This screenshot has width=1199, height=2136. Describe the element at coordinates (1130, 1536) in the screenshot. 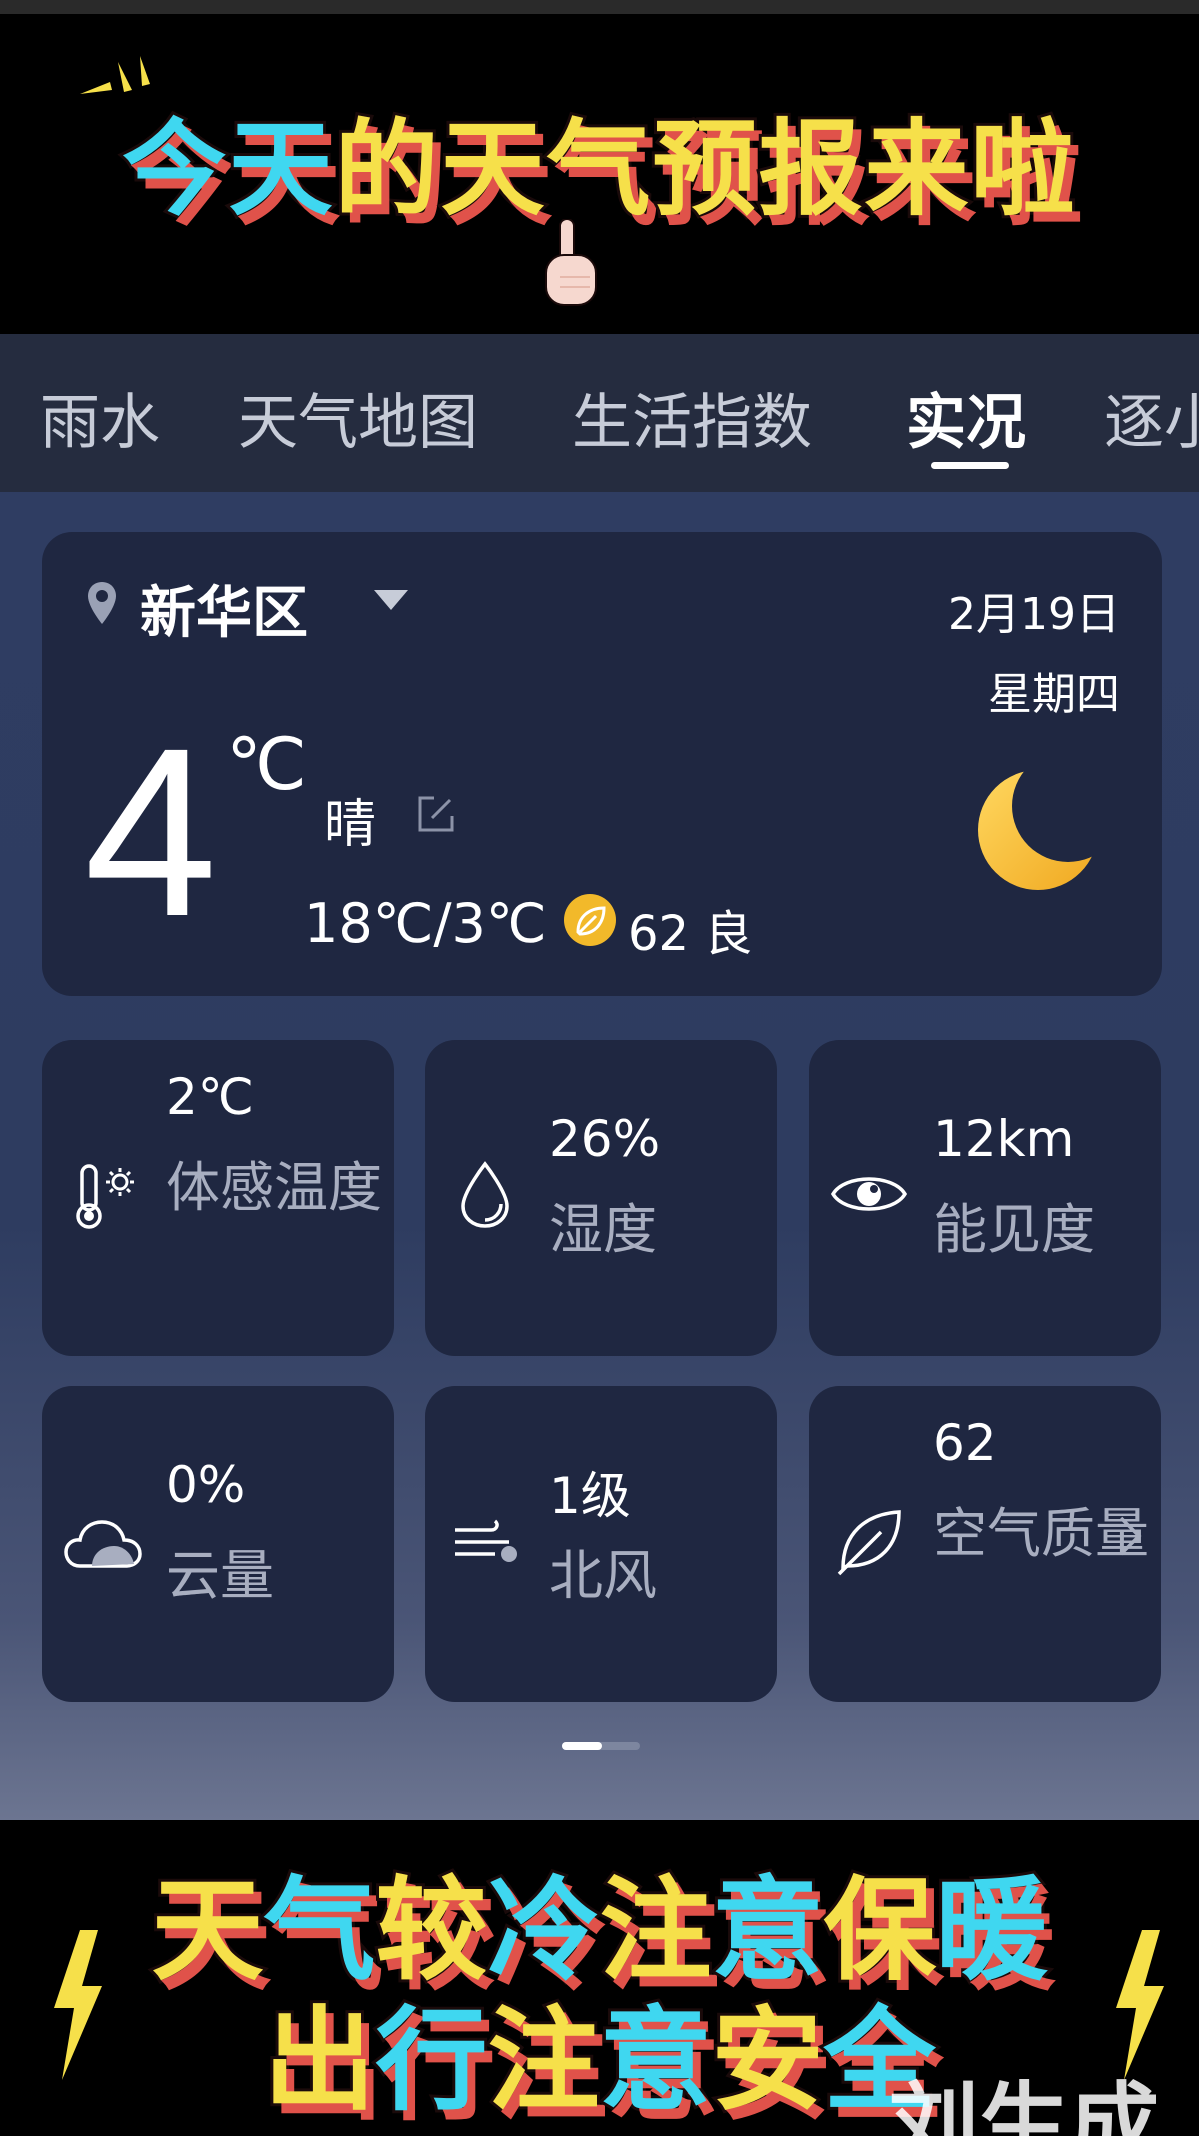

I see `chevron-right-icon` at that location.